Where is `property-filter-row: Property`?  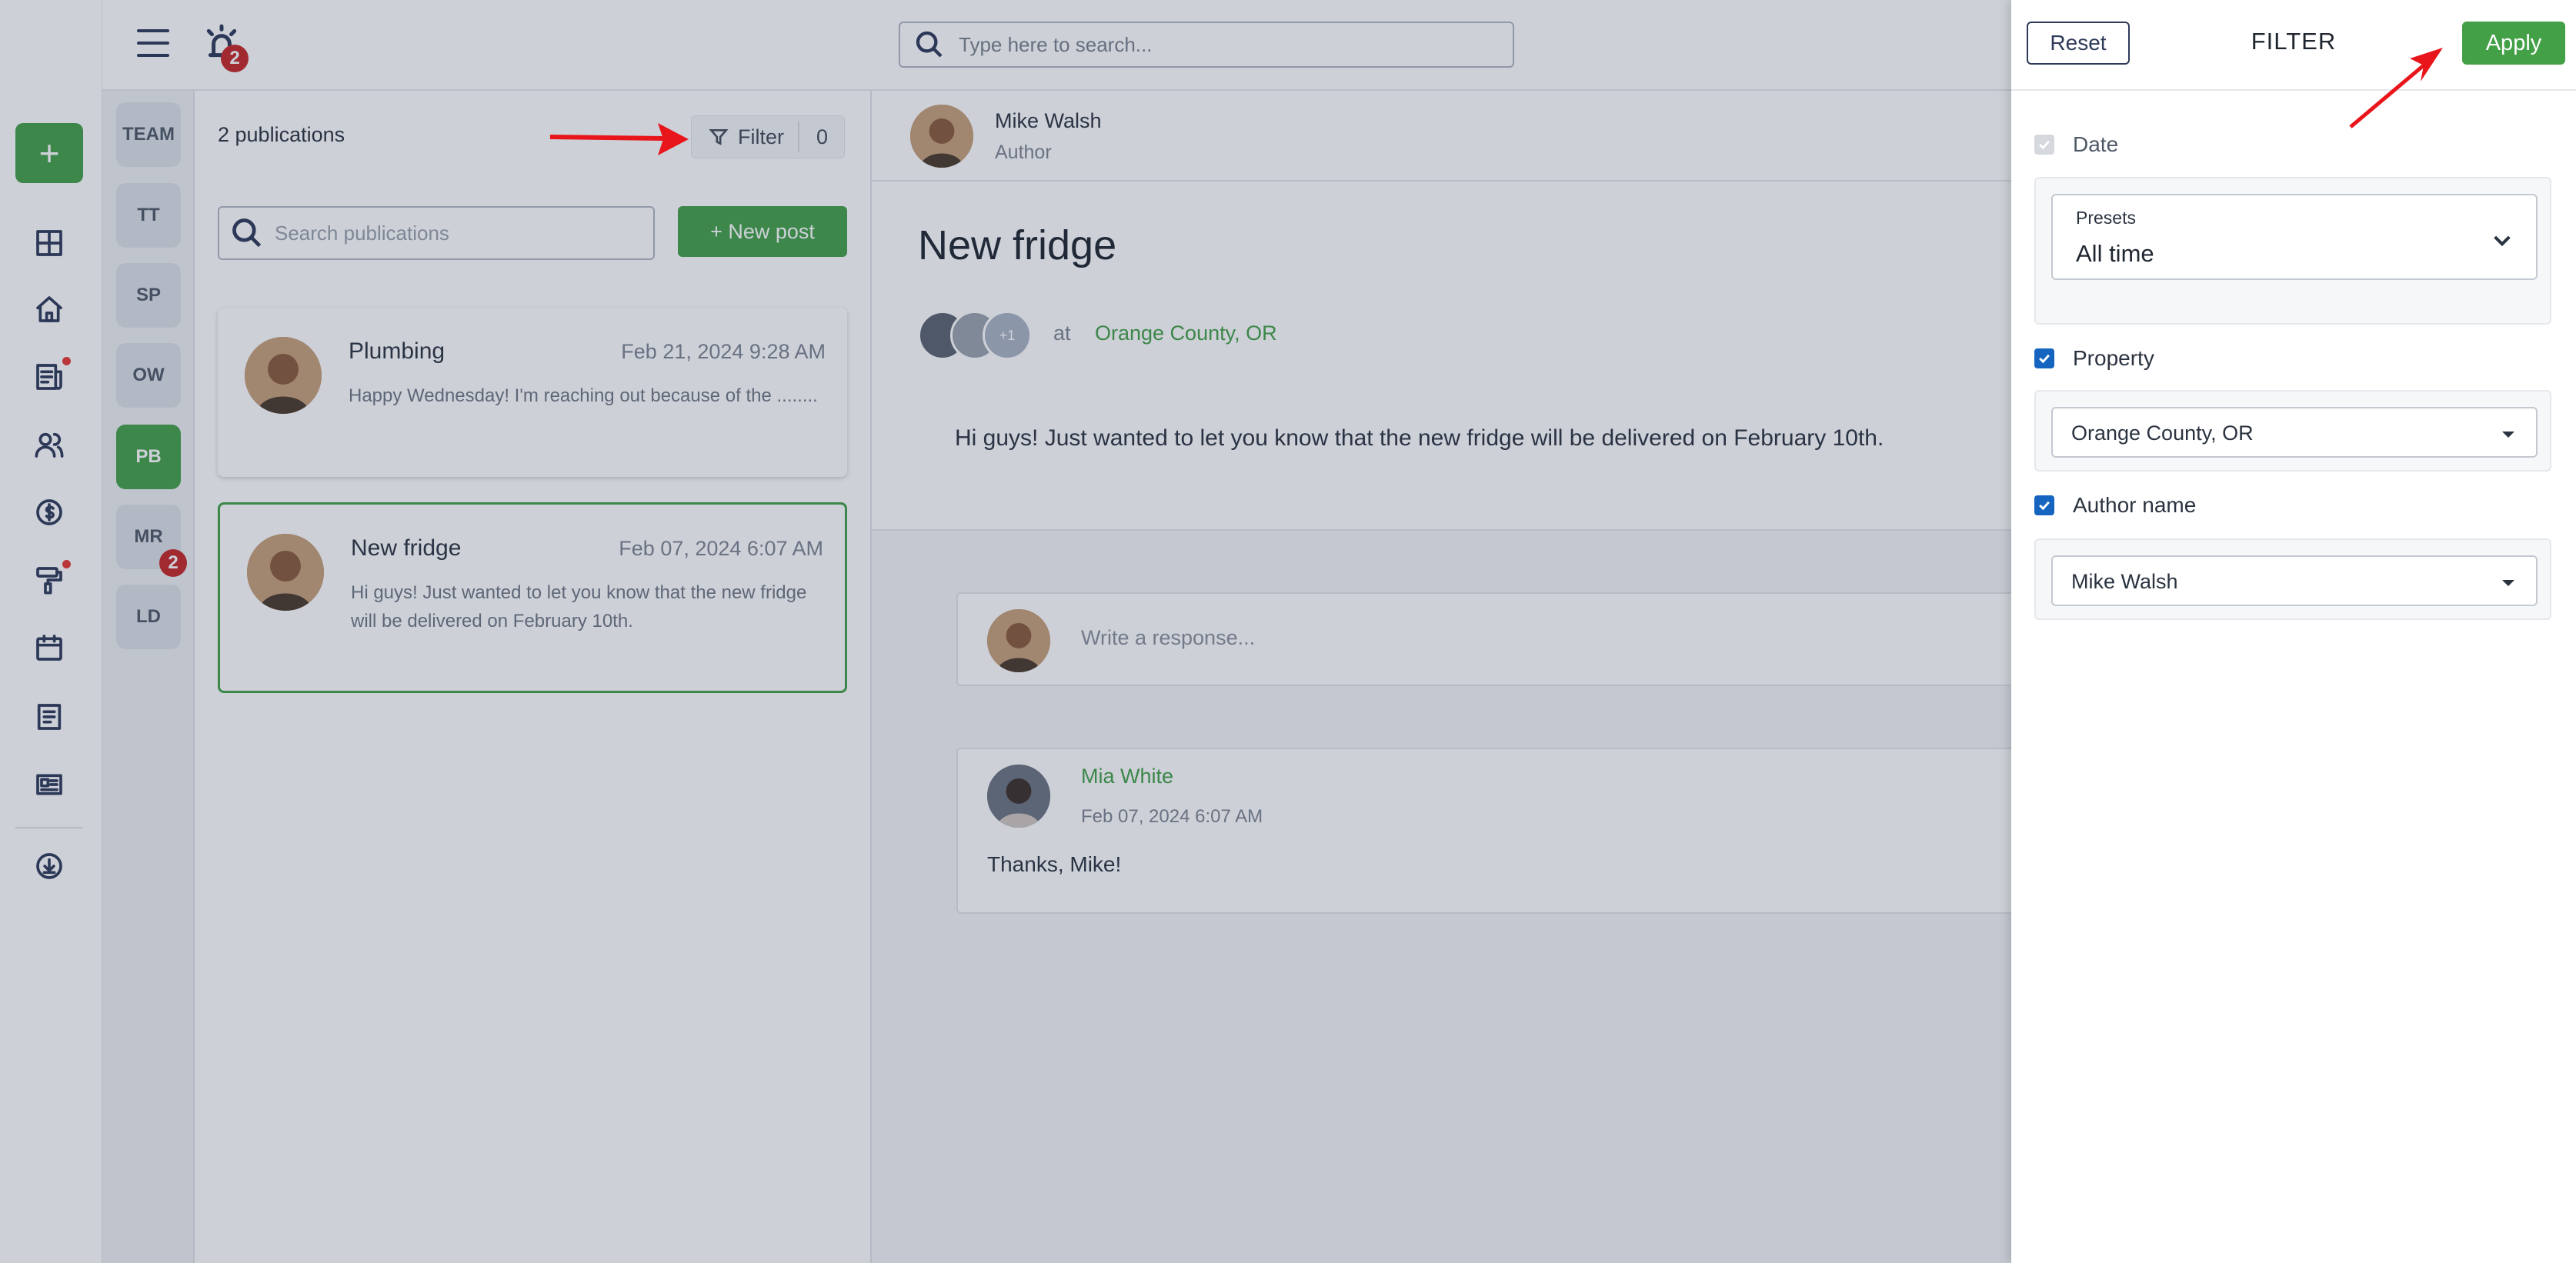
property-filter-row: Property is located at coordinates (2094, 358).